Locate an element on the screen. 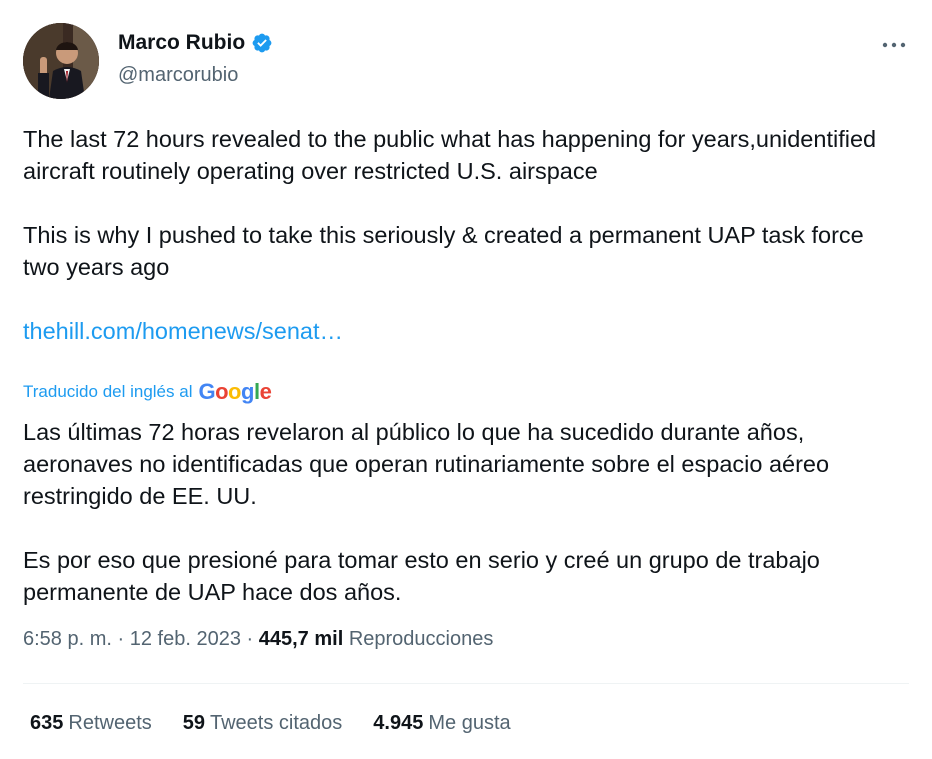  translated-by-text: Traducido del inglés al is located at coordinates (108, 391).